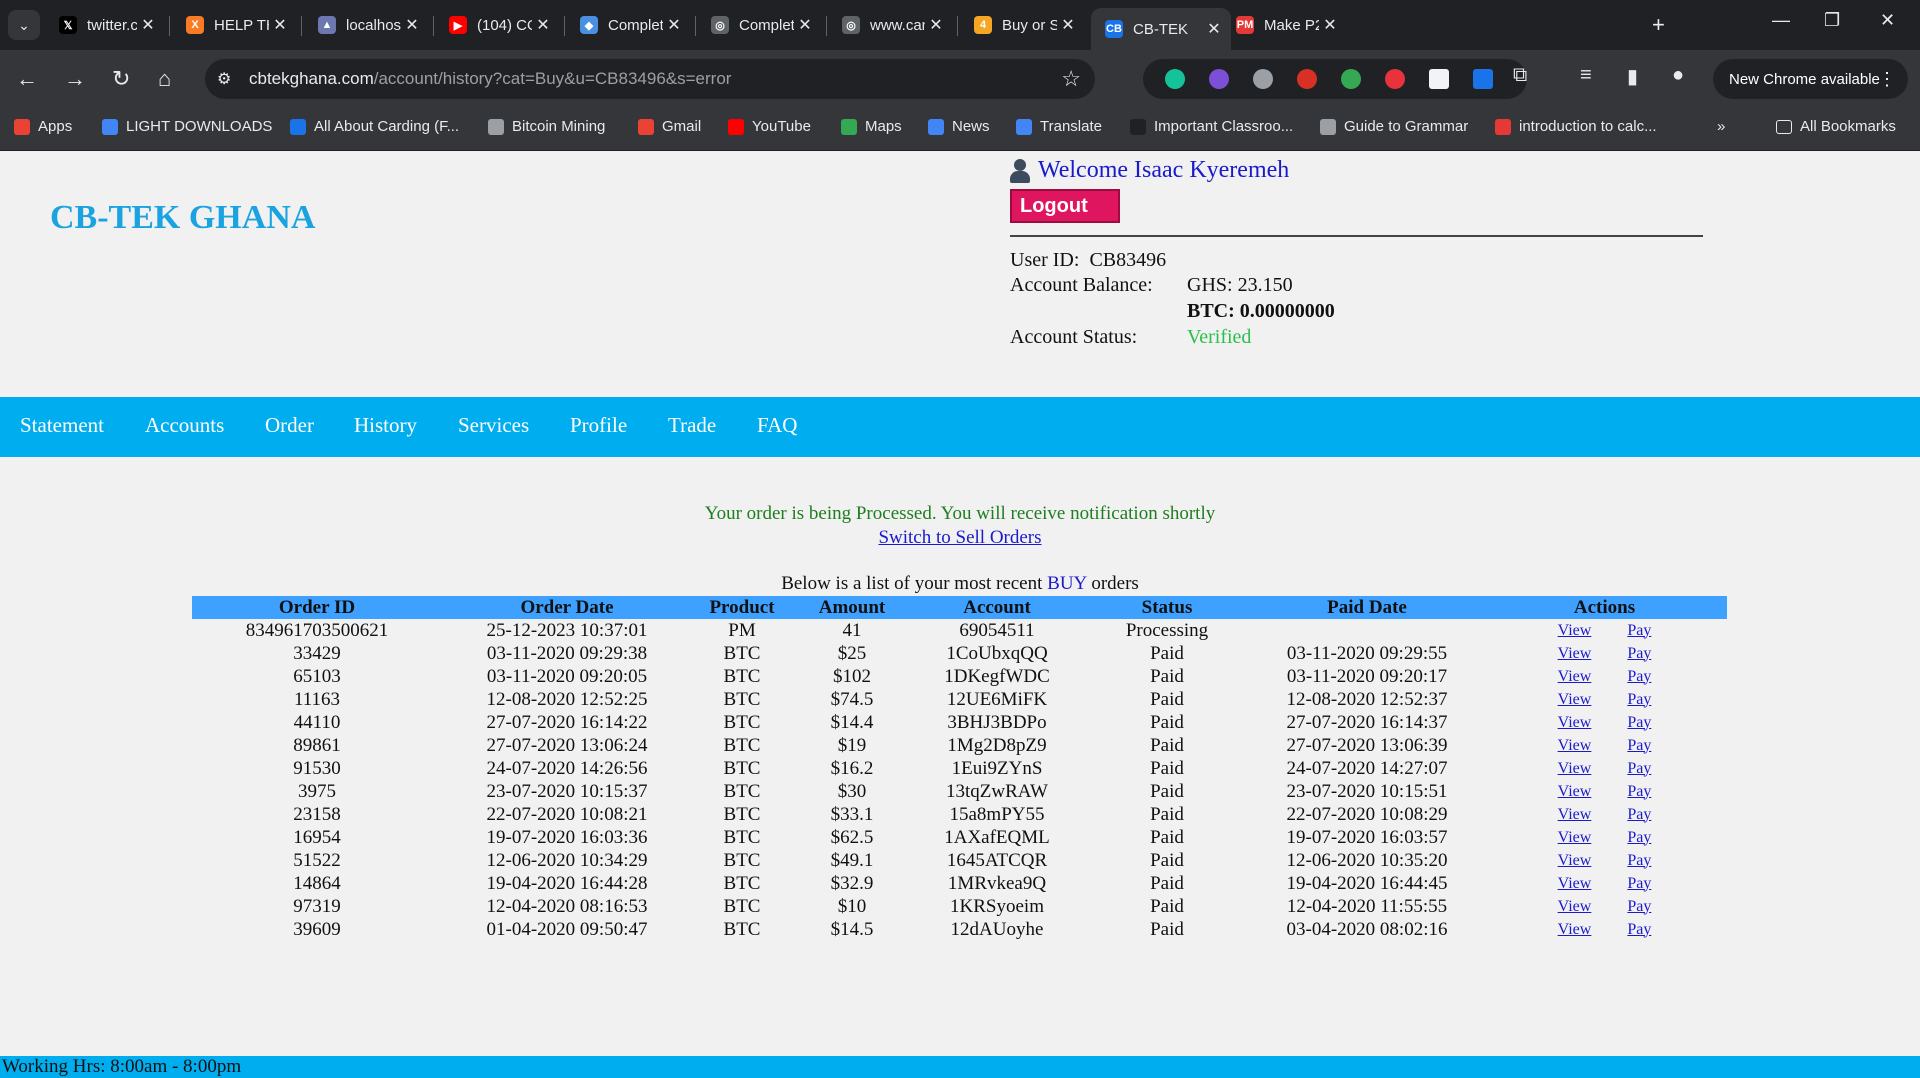  What do you see at coordinates (1059, 126) in the screenshot?
I see `bookmark-item: Translate` at bounding box center [1059, 126].